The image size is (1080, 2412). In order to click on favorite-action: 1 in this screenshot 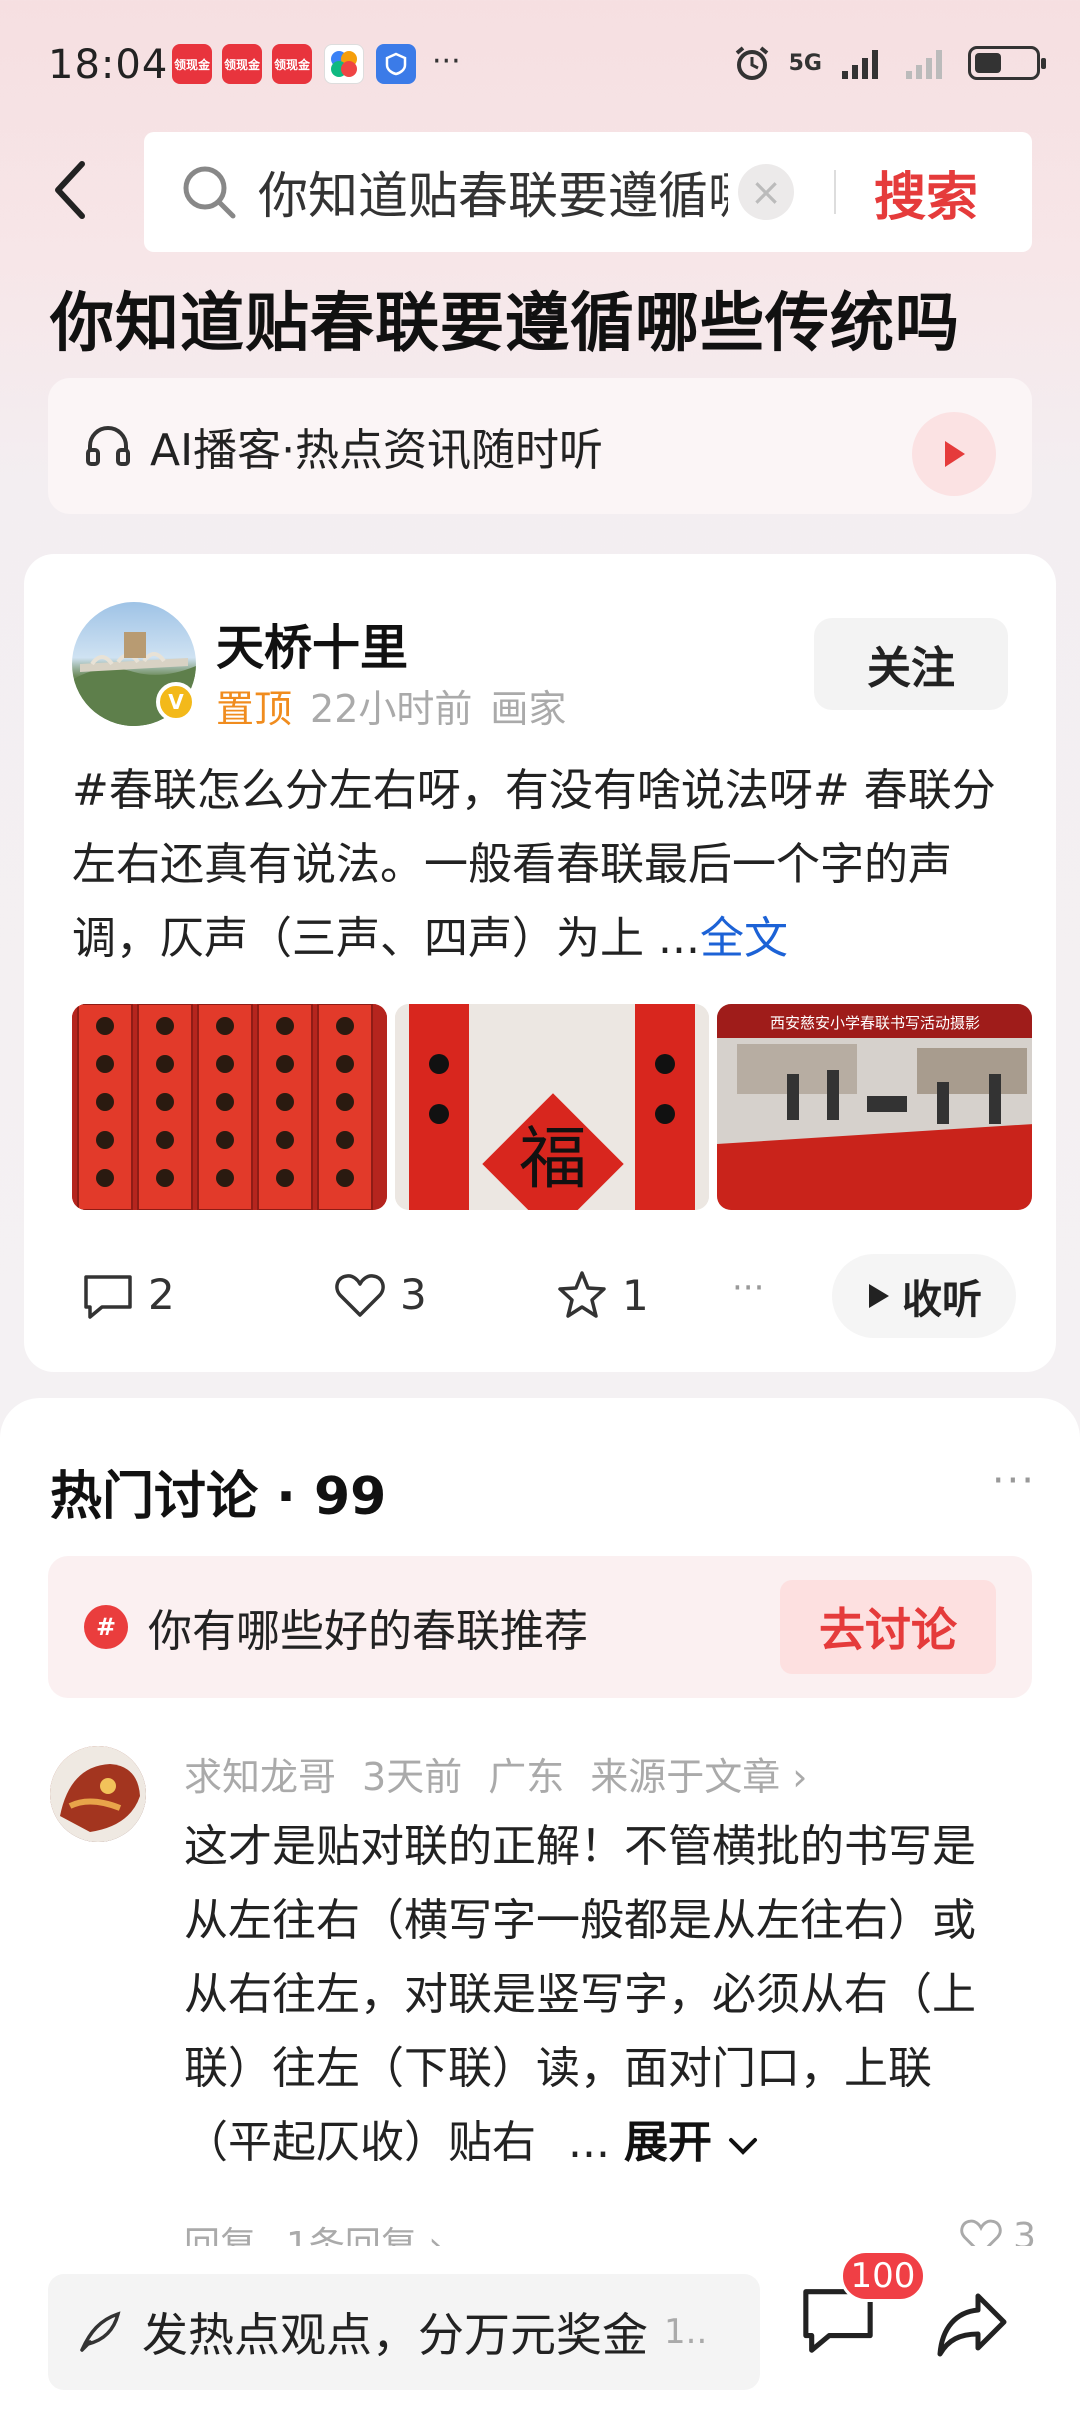, I will do `click(602, 1295)`.